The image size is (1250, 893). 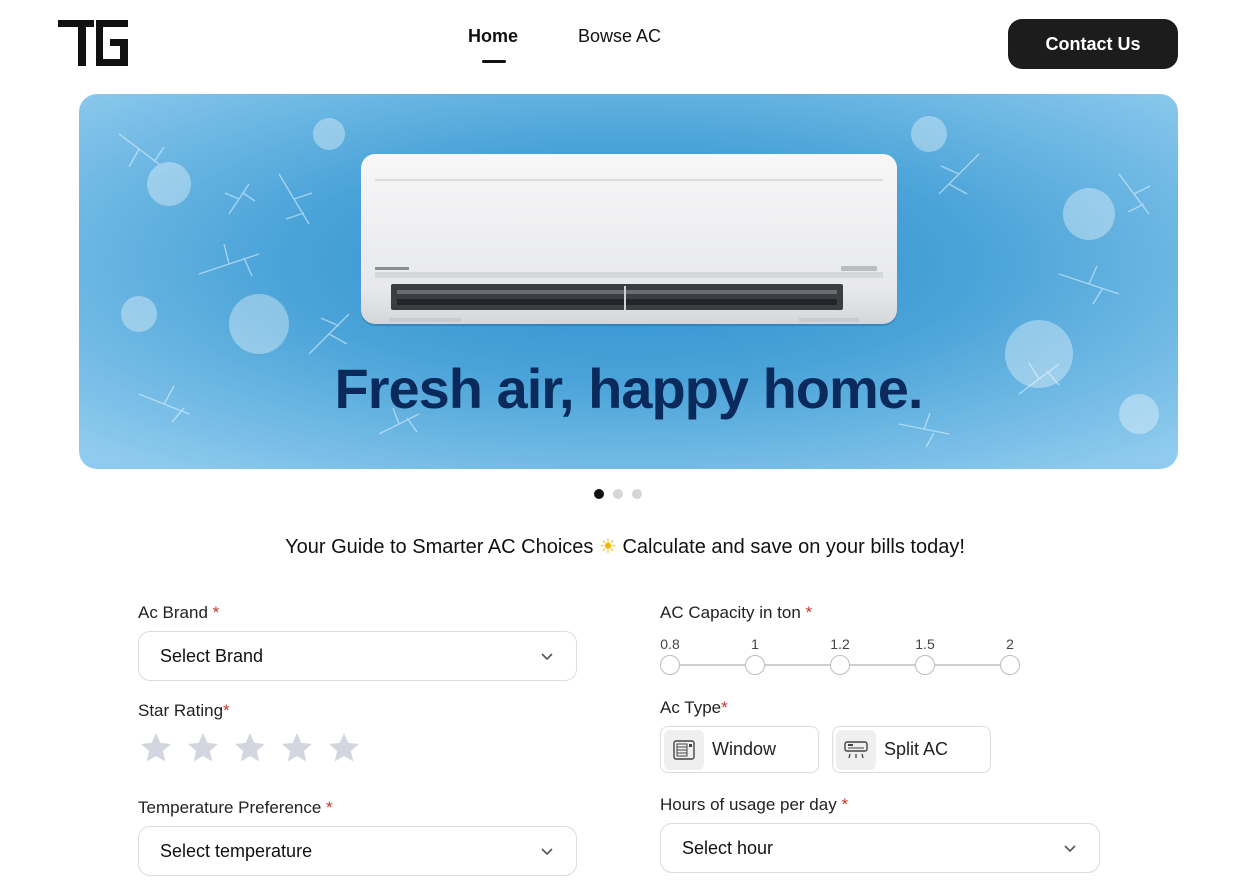 I want to click on hours-label: Hours of usage per day *, so click(x=754, y=805).